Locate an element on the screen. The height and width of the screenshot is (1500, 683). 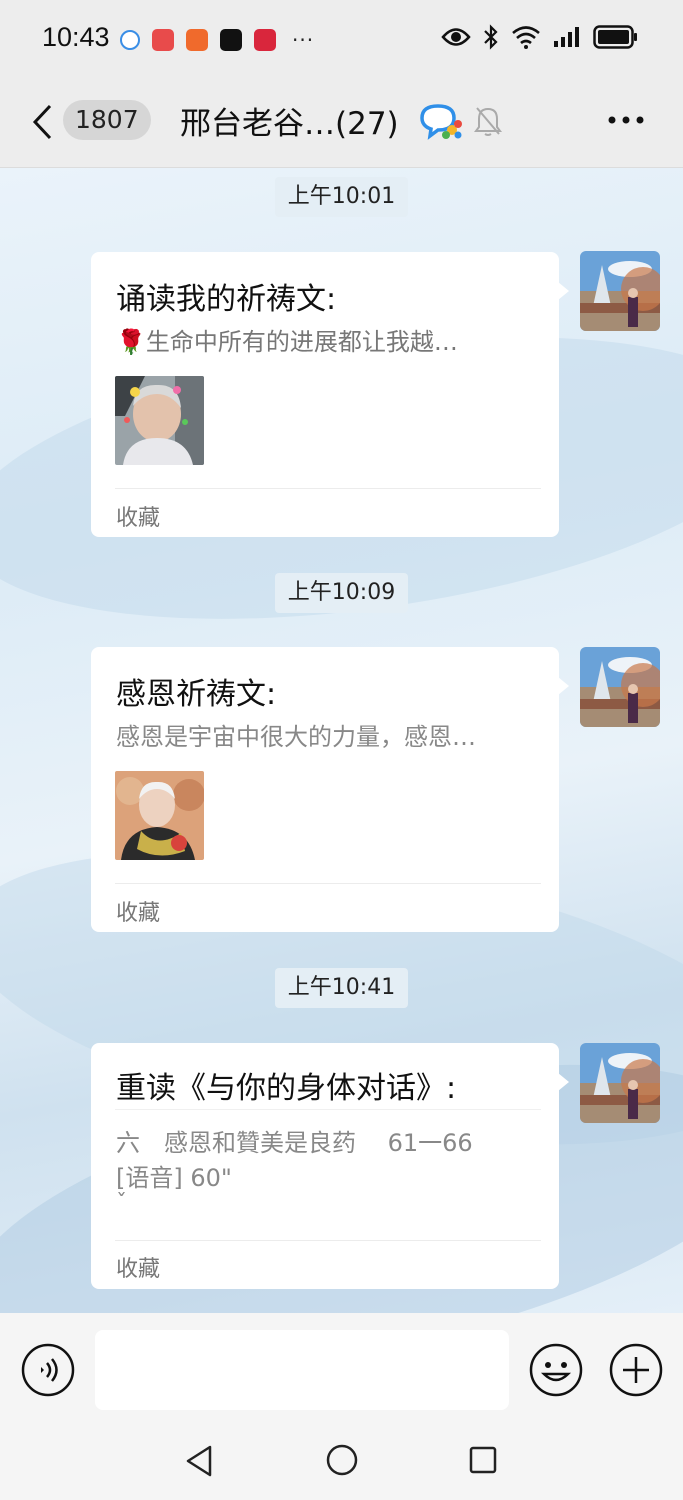
message-input-bar is located at coordinates (341, 1369).